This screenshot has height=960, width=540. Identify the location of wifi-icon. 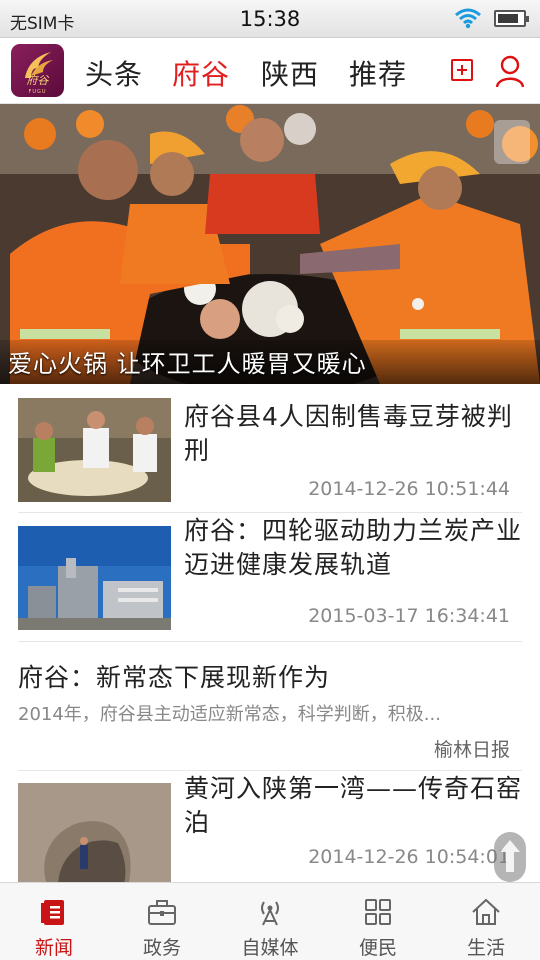
(468, 18).